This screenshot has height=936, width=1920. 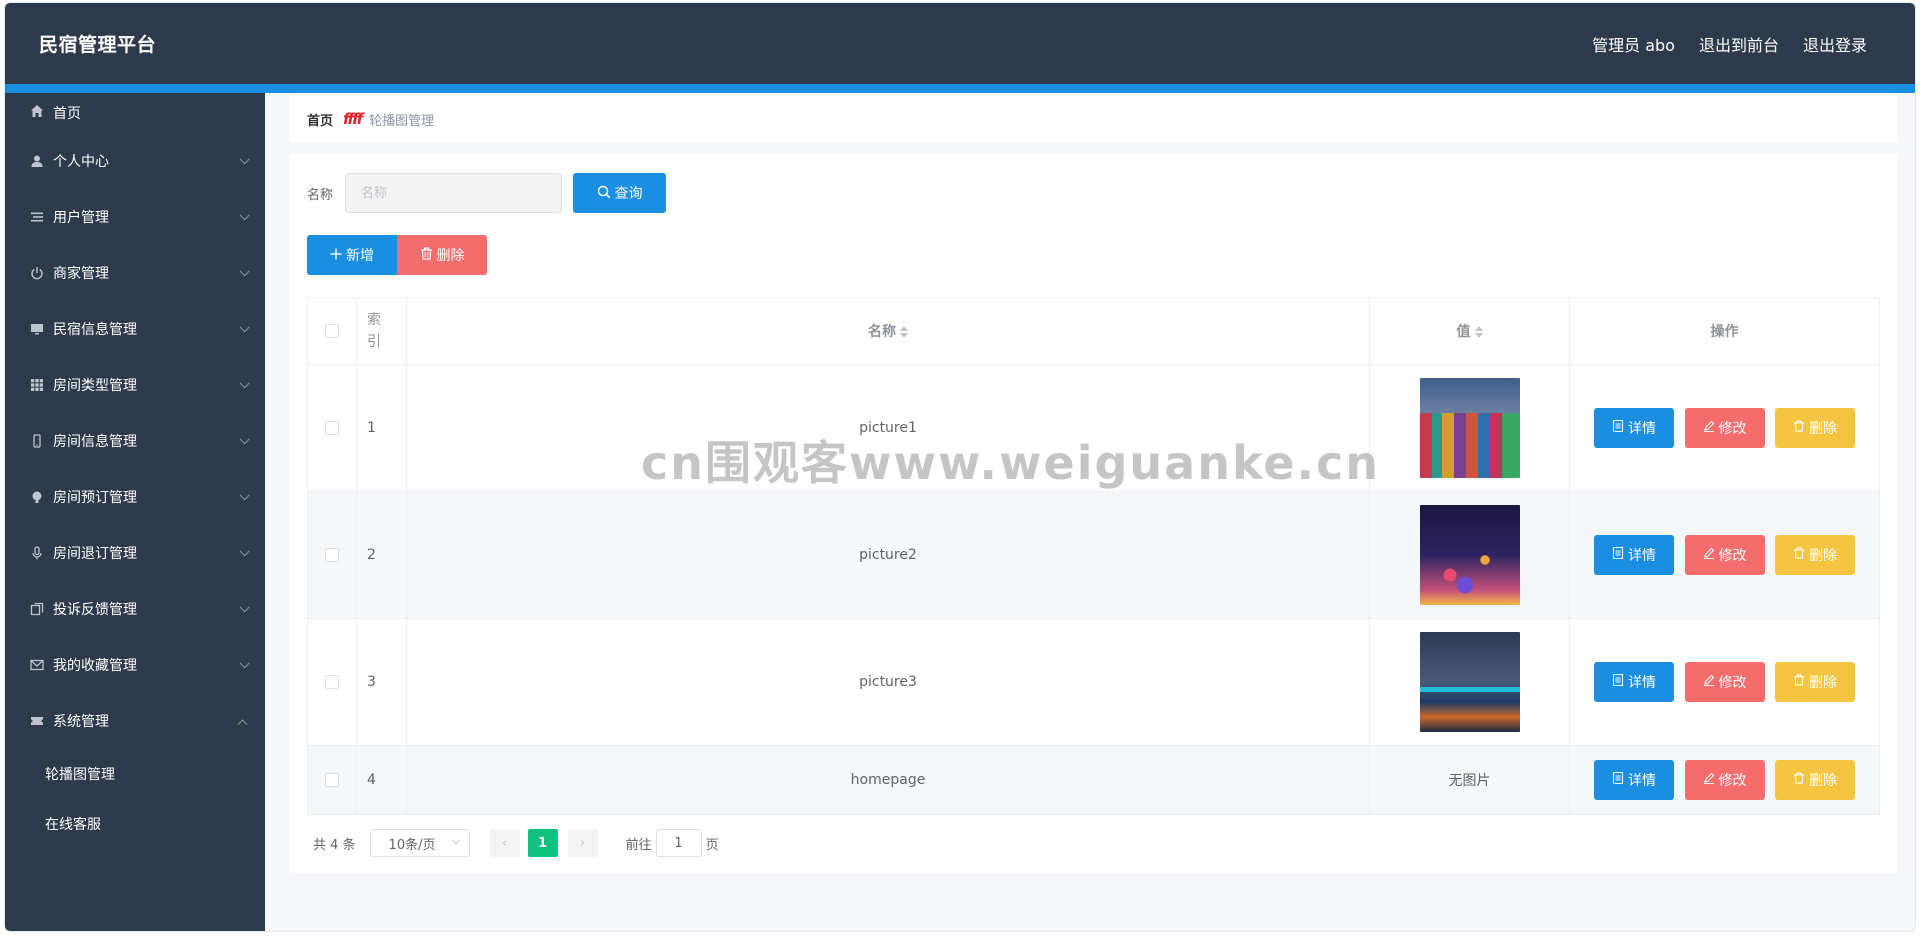 I want to click on admin-user-link: 管理员 abo, so click(x=1633, y=44).